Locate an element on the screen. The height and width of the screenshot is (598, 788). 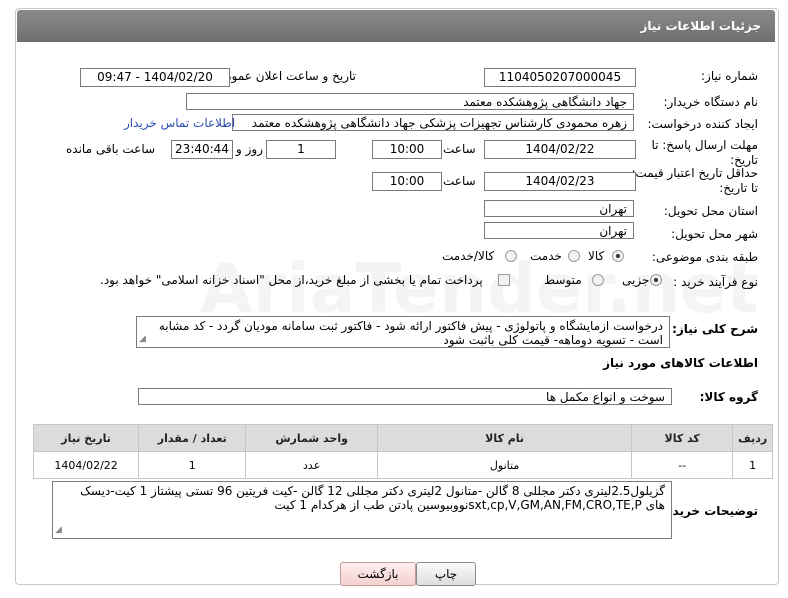
category-radio-goods is located at coordinates (618, 256).